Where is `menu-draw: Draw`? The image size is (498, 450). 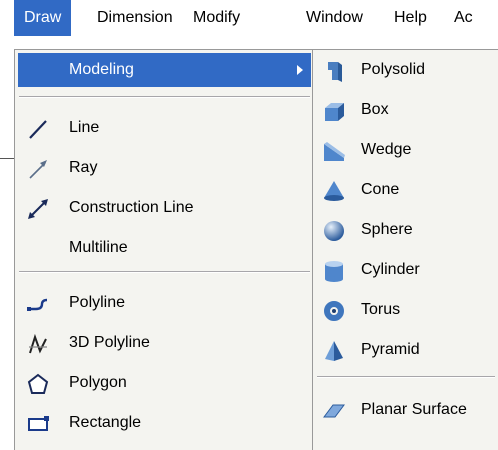
menu-draw: Draw is located at coordinates (43, 18).